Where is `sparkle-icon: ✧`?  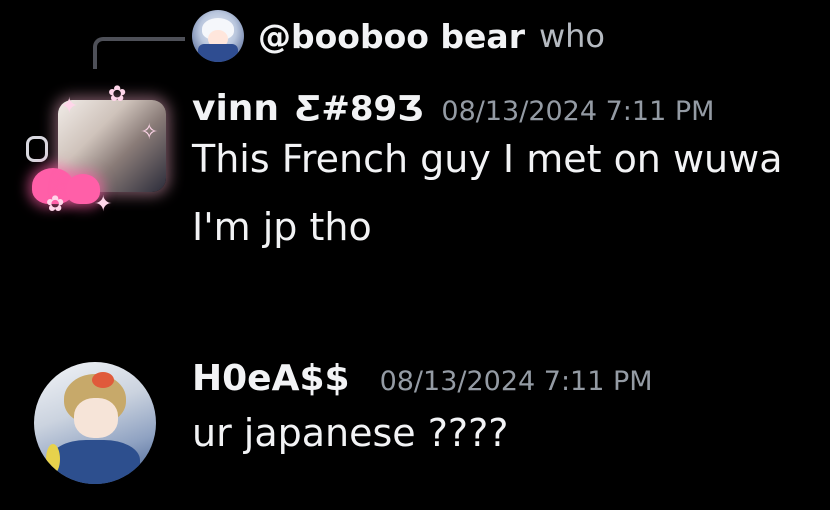
sparkle-icon: ✧ is located at coordinates (149, 132).